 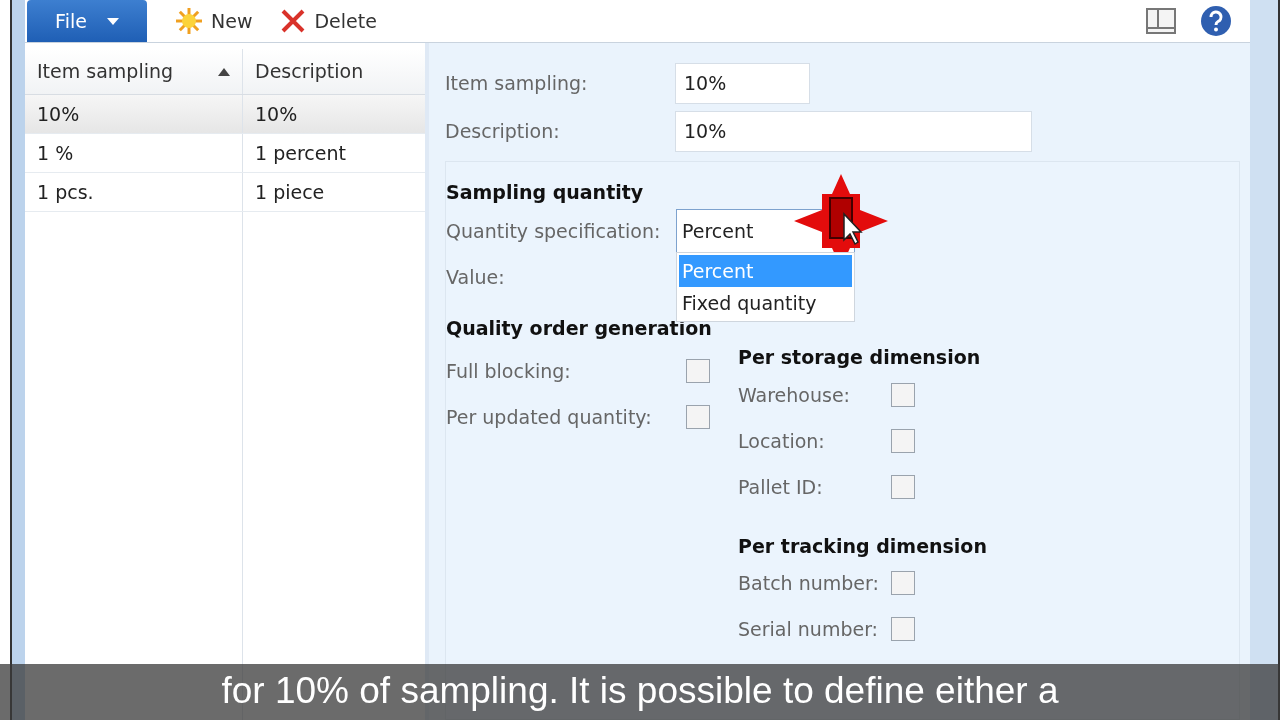 I want to click on field-label: Value:, so click(x=475, y=277).